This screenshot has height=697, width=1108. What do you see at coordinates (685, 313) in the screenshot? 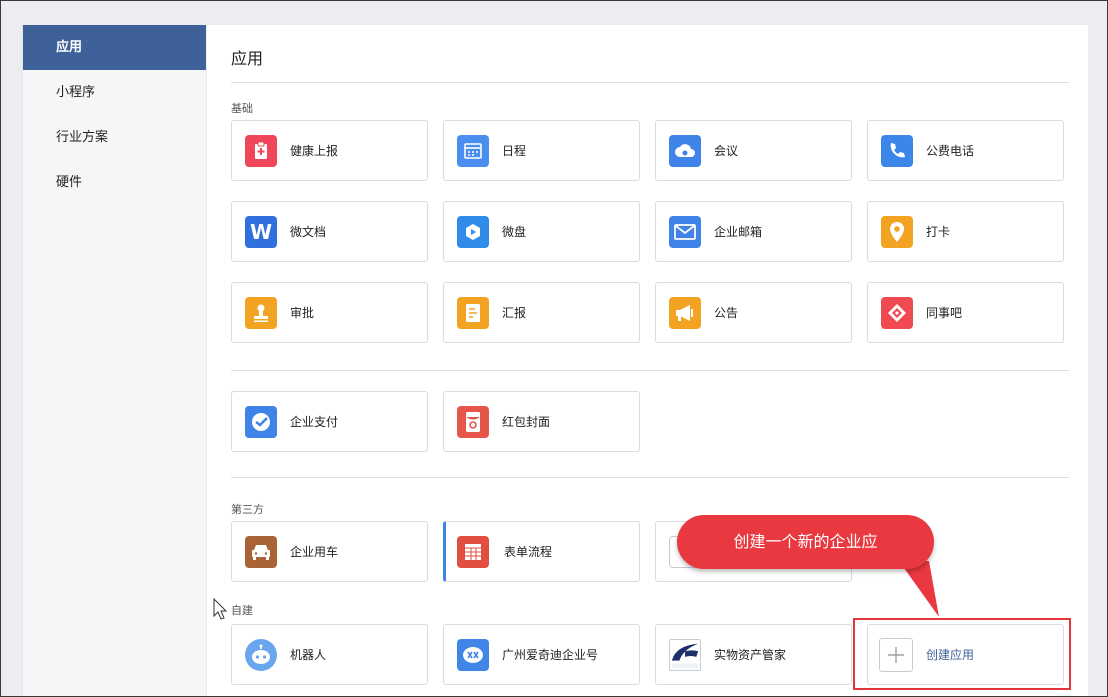
I see `megaphone-icon` at bounding box center [685, 313].